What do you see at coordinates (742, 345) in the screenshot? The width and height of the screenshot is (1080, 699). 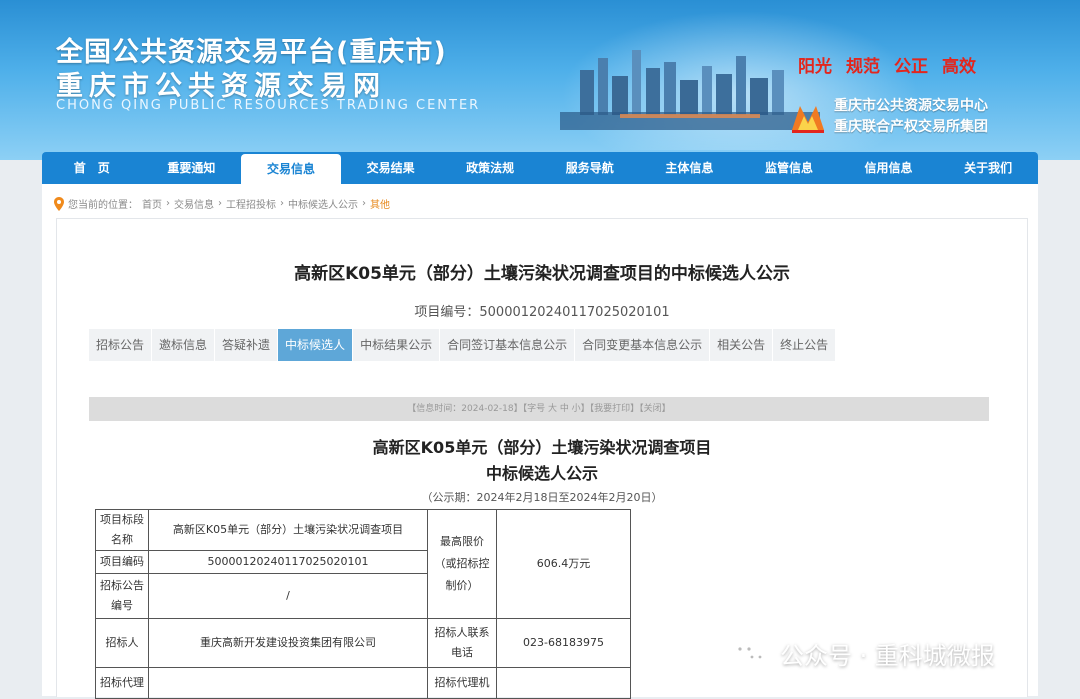 I see `tab-related-notices: 相关公告` at bounding box center [742, 345].